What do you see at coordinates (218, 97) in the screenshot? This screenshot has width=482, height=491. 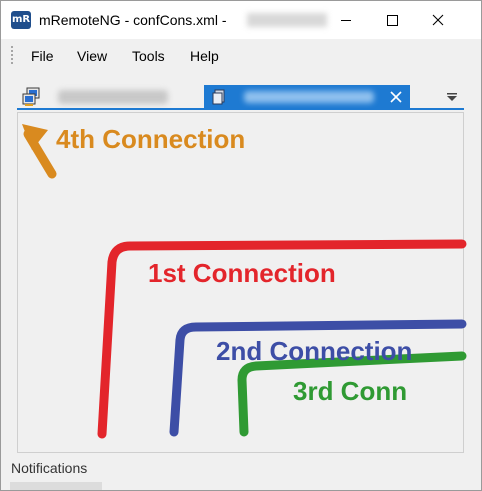 I see `connection-icon` at bounding box center [218, 97].